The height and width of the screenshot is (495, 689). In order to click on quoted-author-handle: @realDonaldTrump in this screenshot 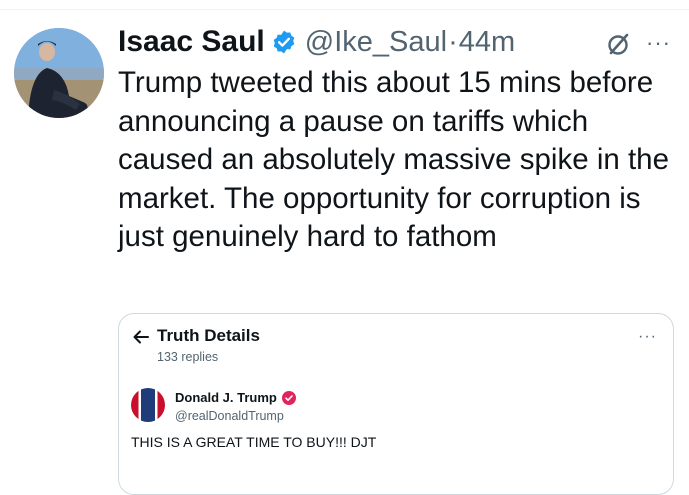, I will do `click(229, 416)`.